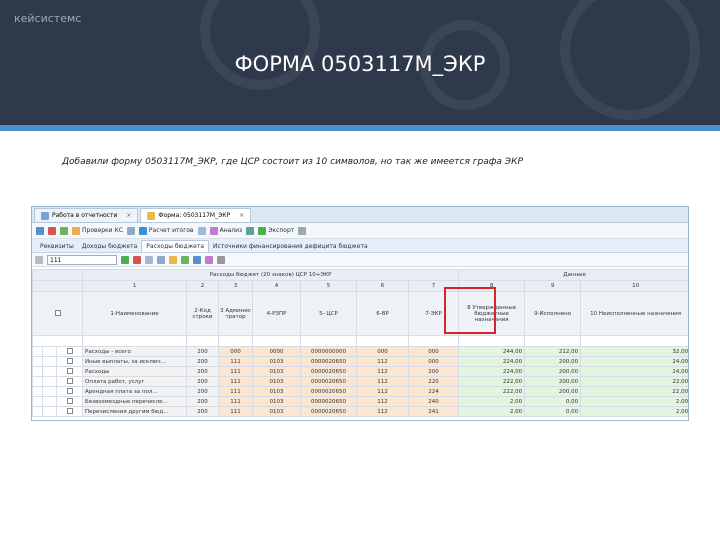 This screenshot has width=720, height=540. What do you see at coordinates (57, 246) in the screenshot?
I see `tab-requisites: Реквизиты` at bounding box center [57, 246].